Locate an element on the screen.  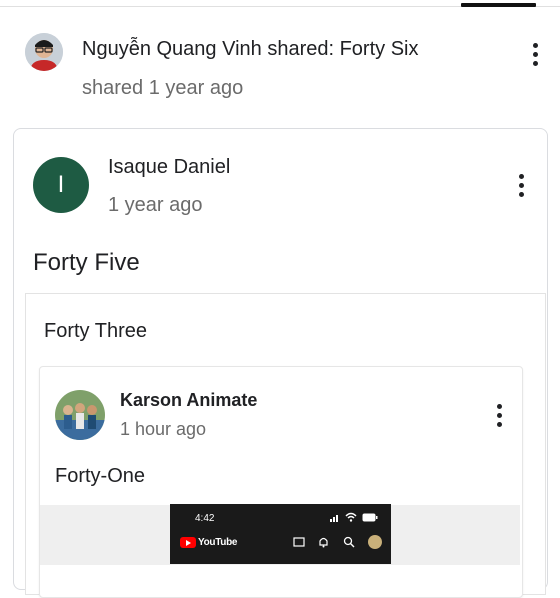
nested-post-more-button is located at coordinates (499, 415).